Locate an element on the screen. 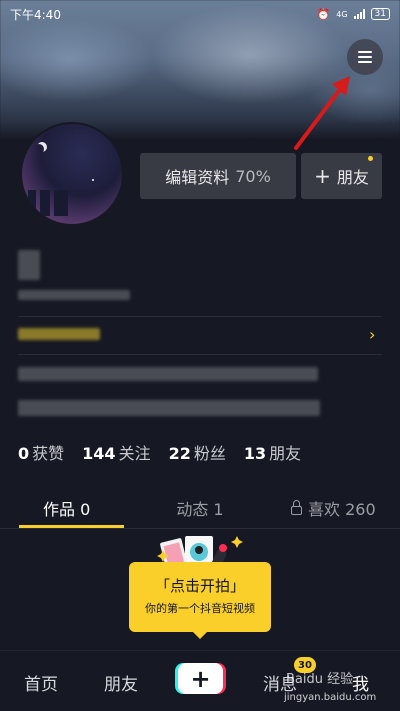  city-silhouette is located at coordinates (48, 203).